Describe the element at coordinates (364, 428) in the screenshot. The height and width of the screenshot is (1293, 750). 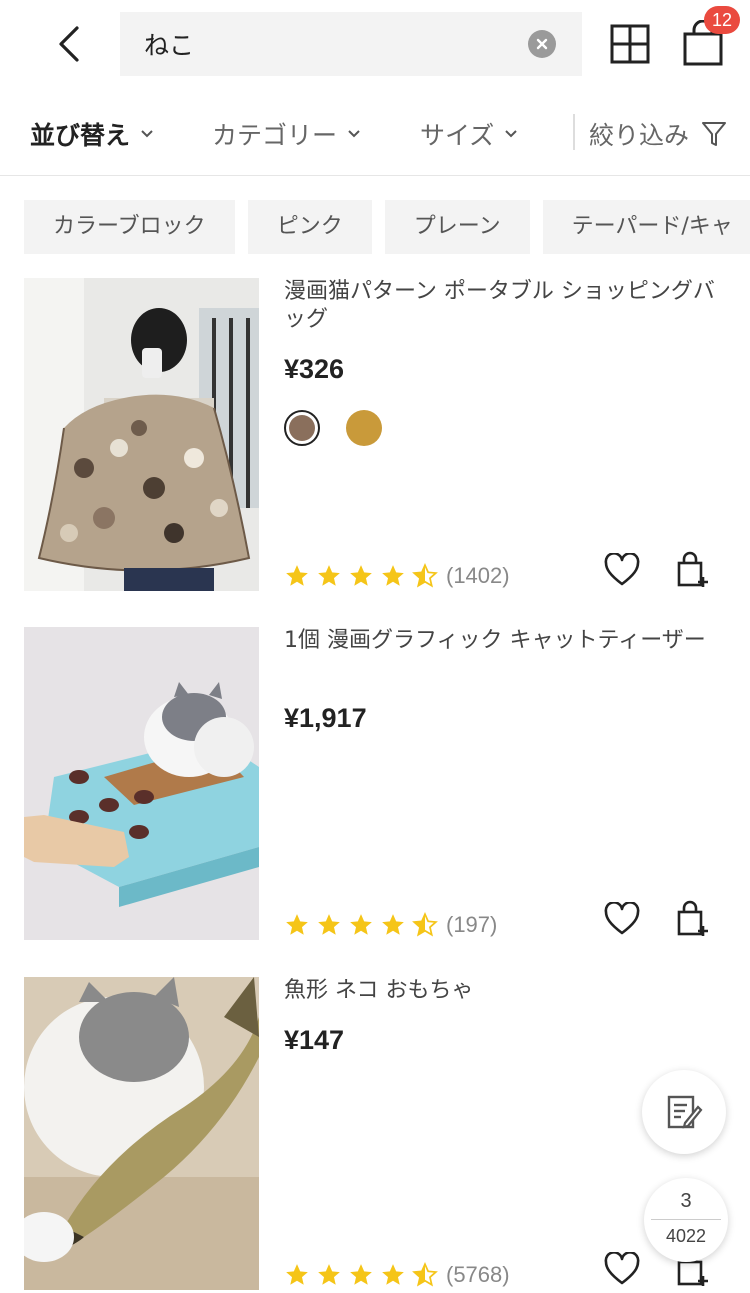
I see `color-swatch` at that location.